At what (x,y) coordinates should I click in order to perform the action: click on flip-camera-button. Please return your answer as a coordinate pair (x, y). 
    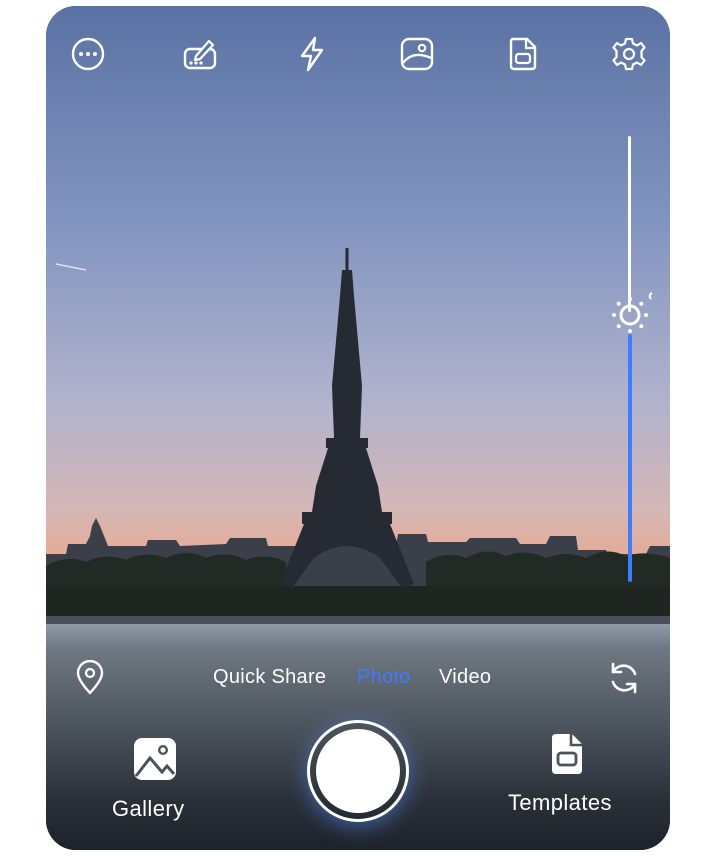
    Looking at the image, I should click on (624, 678).